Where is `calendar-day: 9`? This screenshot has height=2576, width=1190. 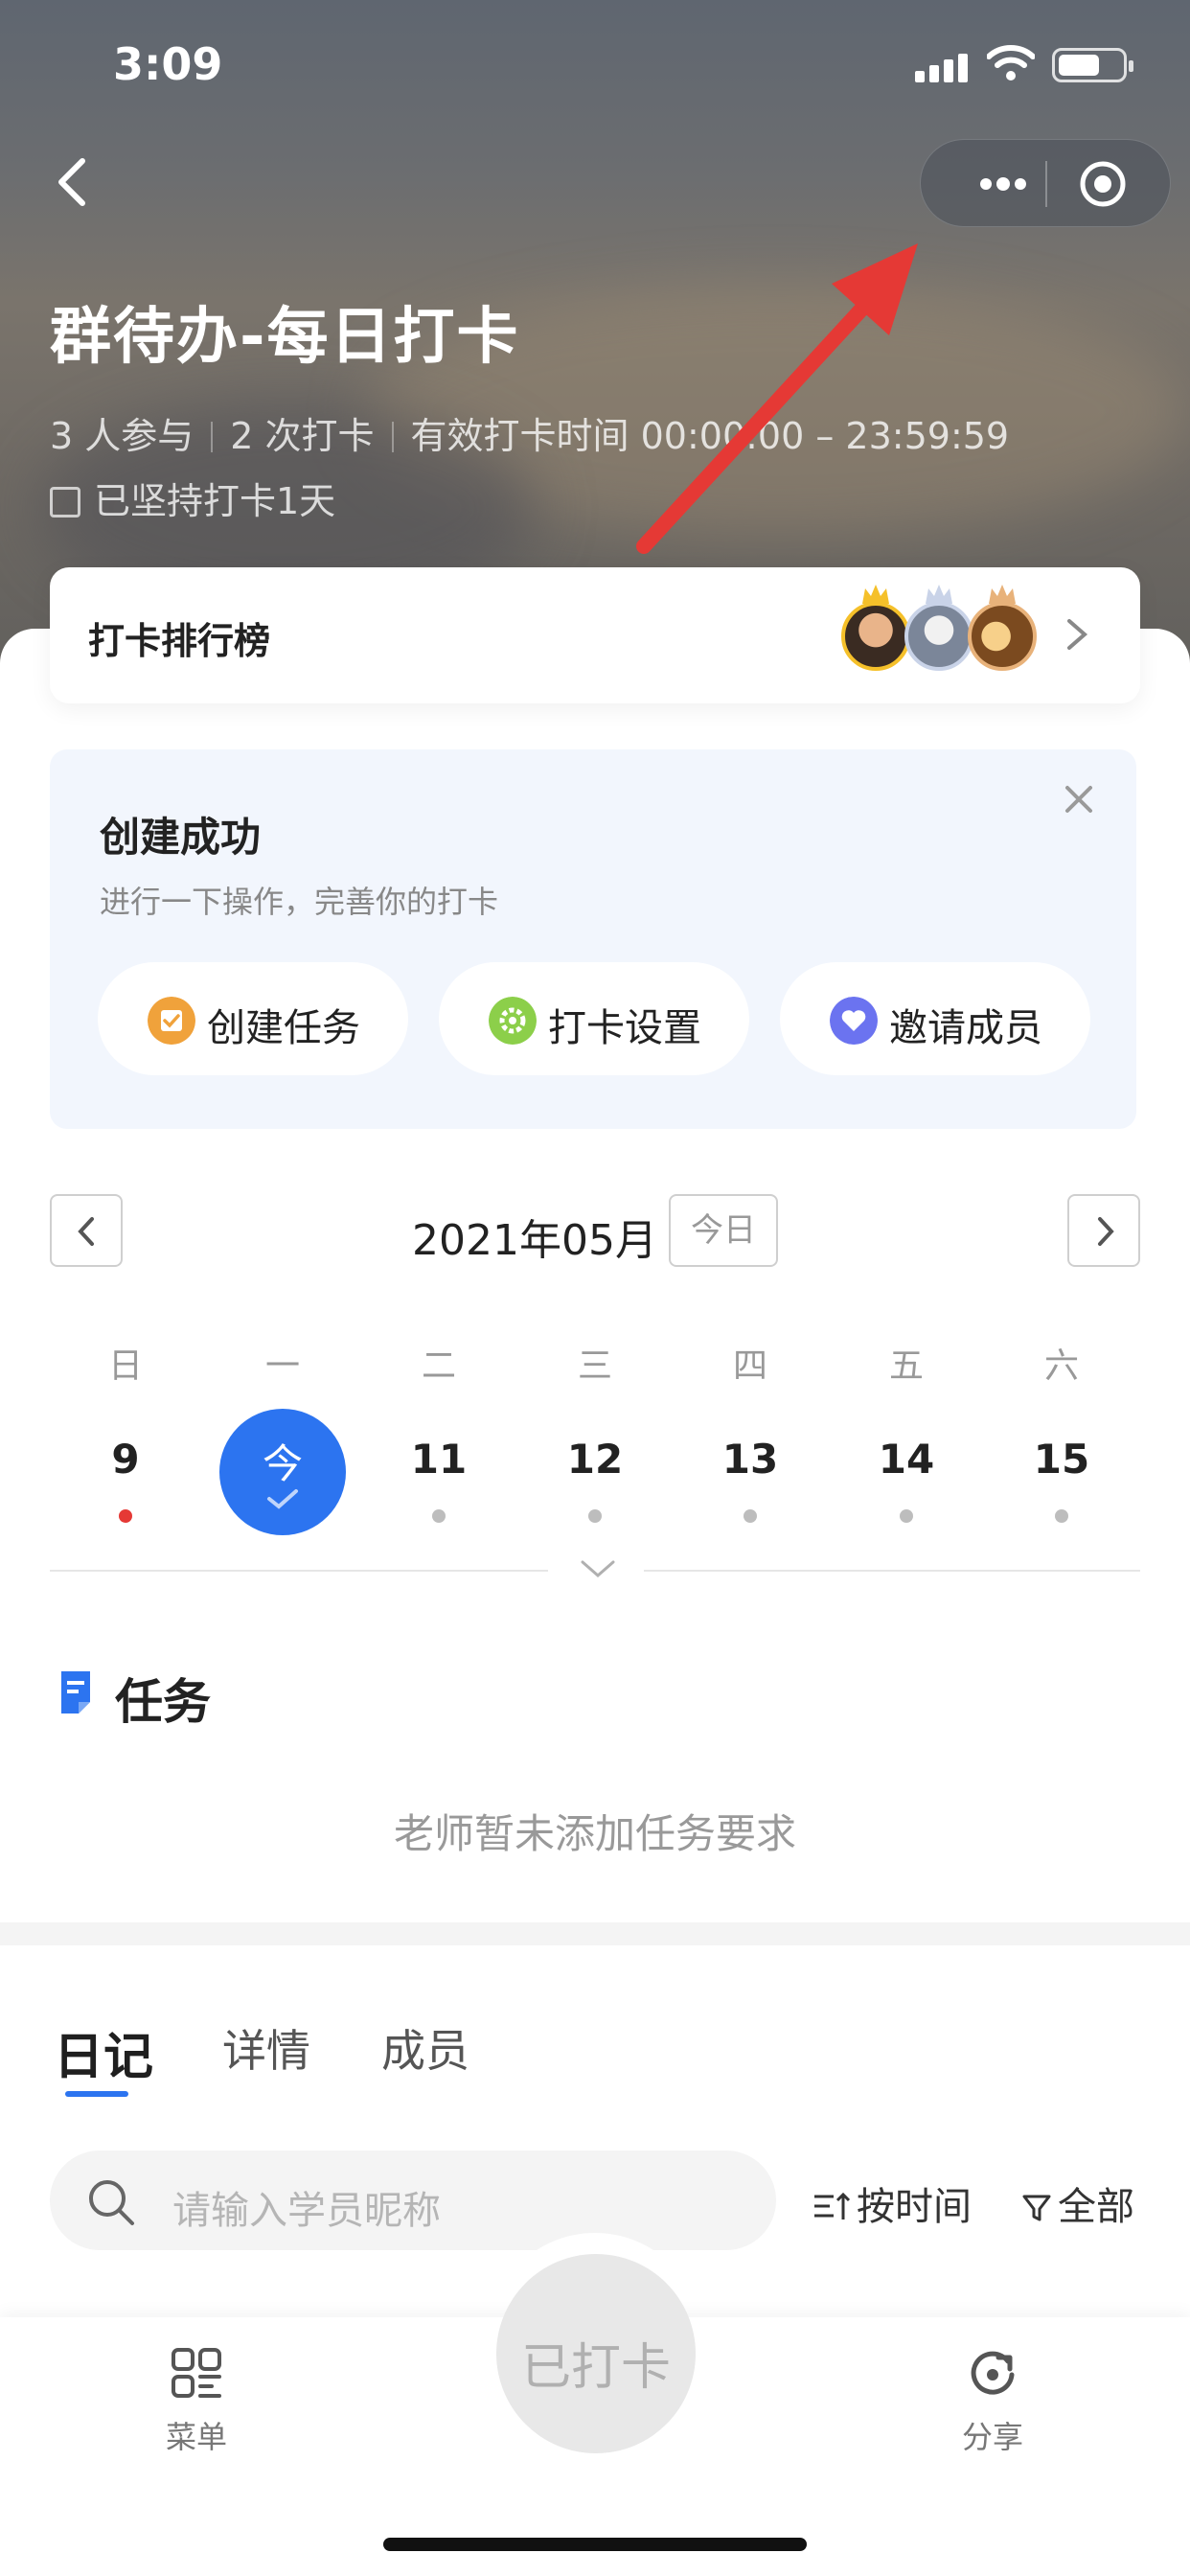
calendar-day: 9 is located at coordinates (125, 1459).